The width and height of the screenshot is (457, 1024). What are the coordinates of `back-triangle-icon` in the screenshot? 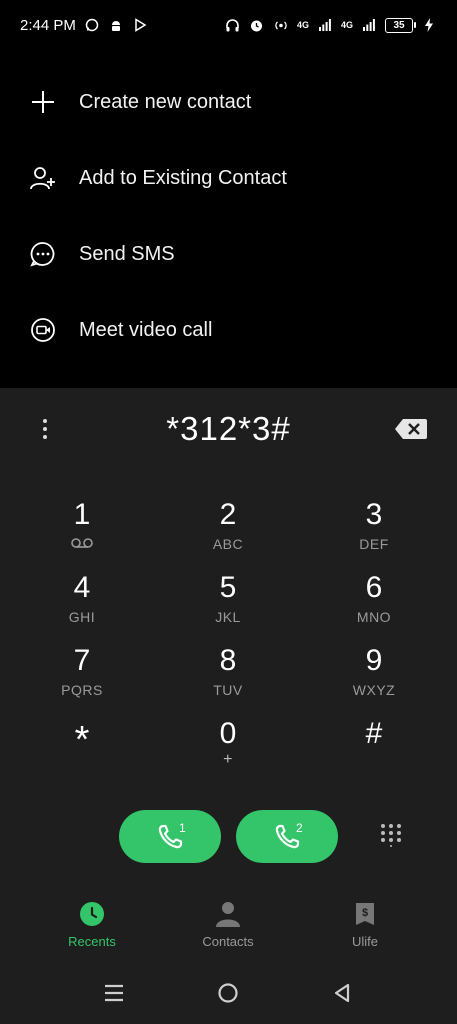 It's located at (342, 993).